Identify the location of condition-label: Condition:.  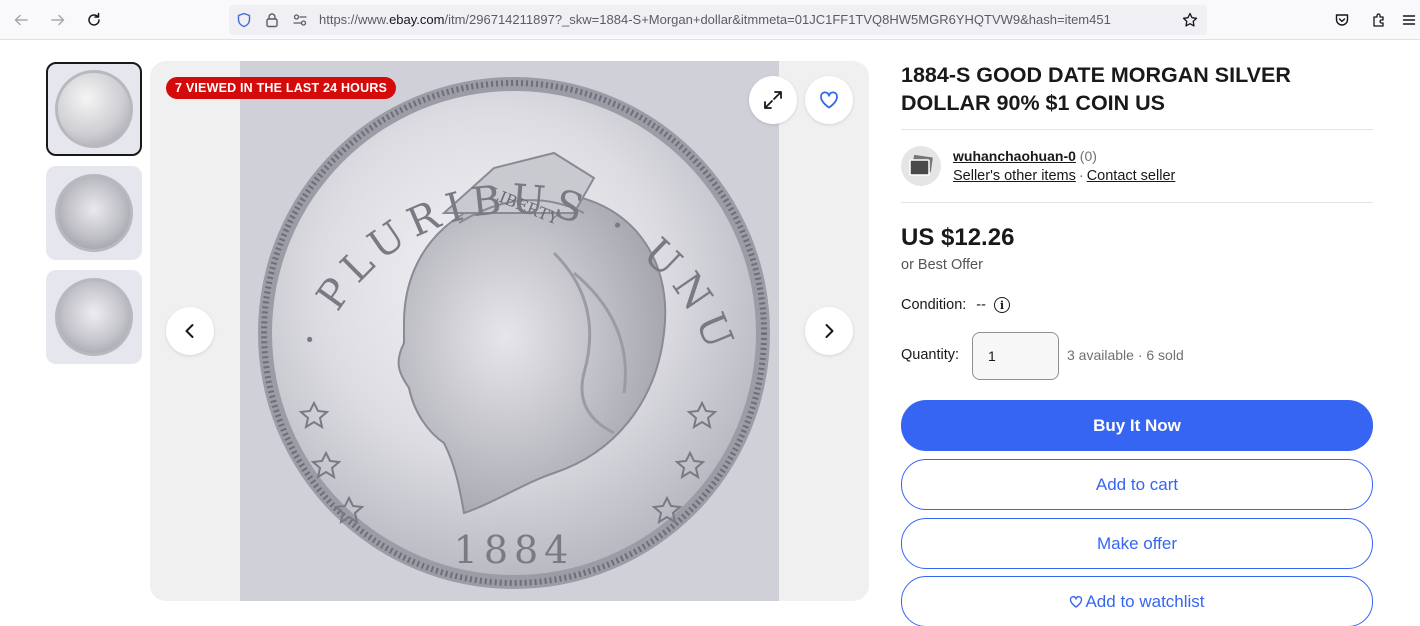
(934, 305).